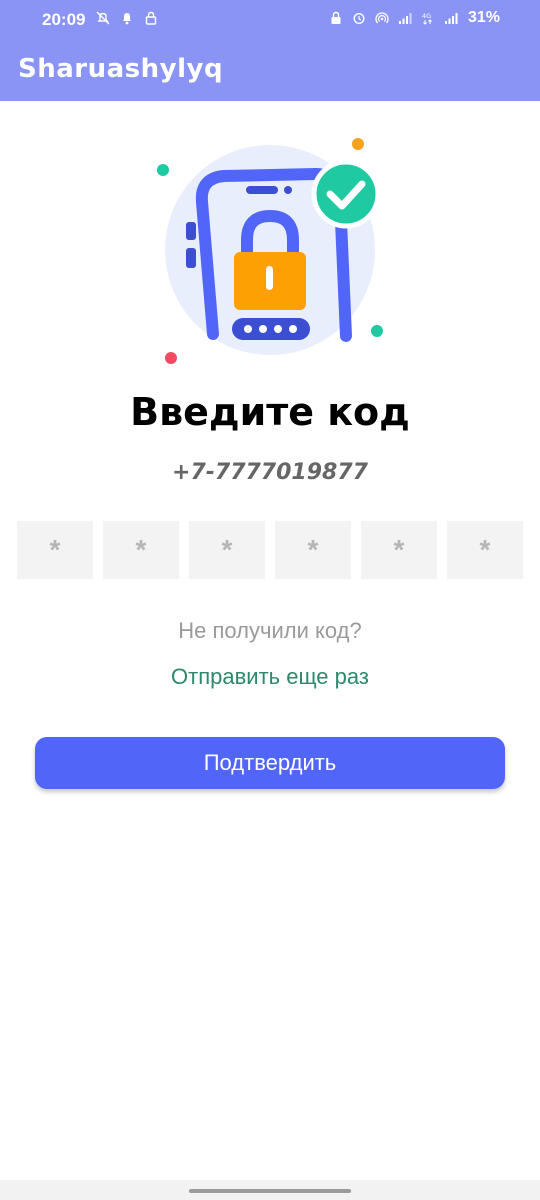 Image resolution: width=540 pixels, height=1200 pixels. I want to click on otp-code-input-row: * * * * * *, so click(270, 550).